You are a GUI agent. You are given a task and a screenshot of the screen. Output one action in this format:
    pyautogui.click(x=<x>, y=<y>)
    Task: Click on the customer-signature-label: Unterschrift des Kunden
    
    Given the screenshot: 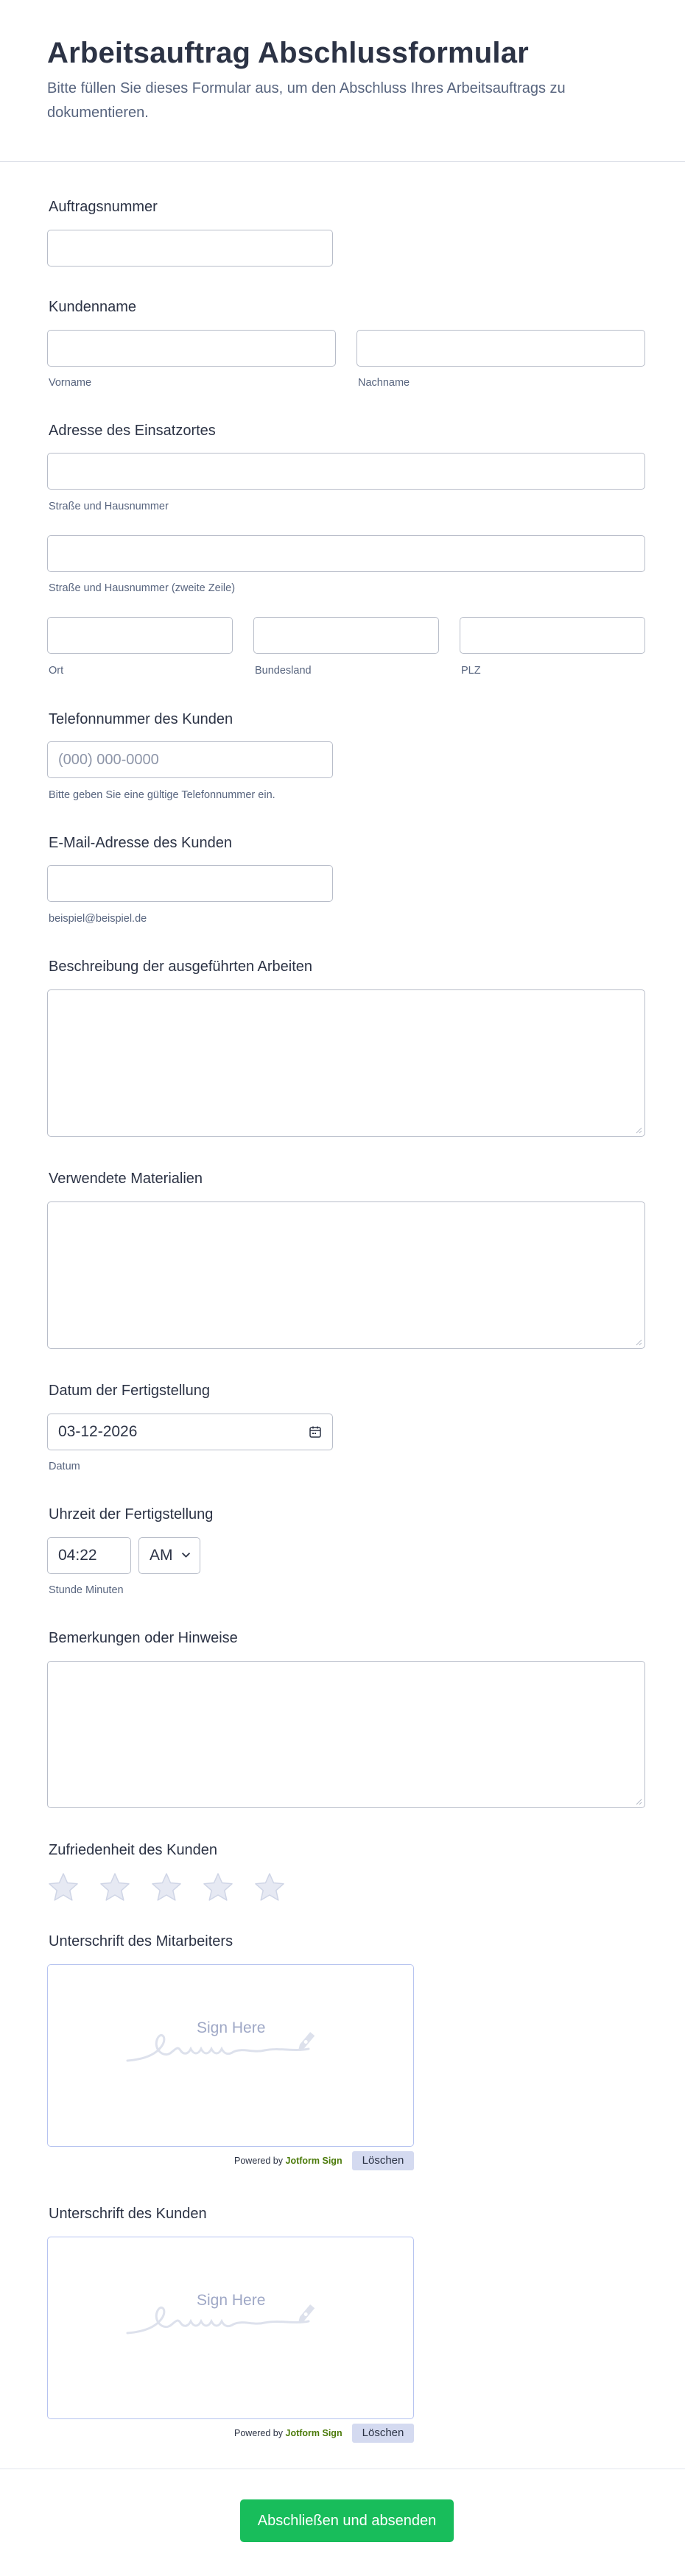 What is the action you would take?
    pyautogui.click(x=128, y=2214)
    